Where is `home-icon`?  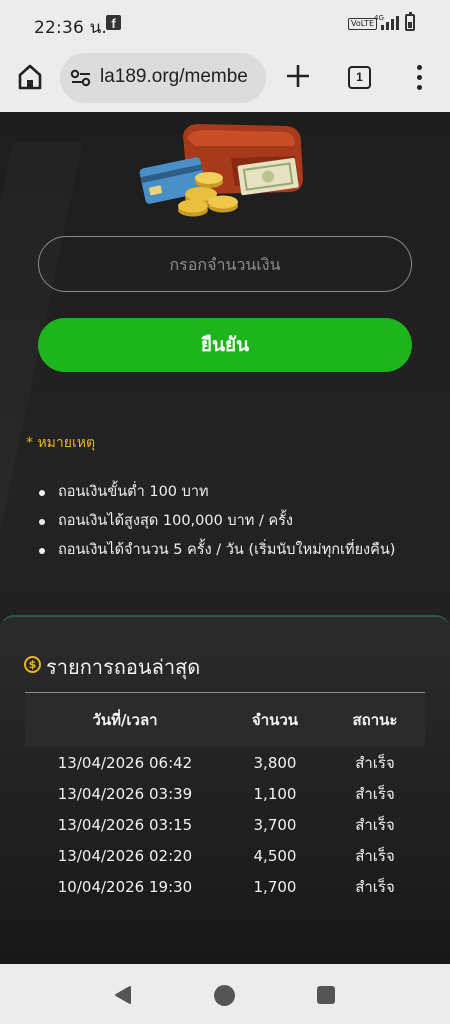 home-icon is located at coordinates (30, 77).